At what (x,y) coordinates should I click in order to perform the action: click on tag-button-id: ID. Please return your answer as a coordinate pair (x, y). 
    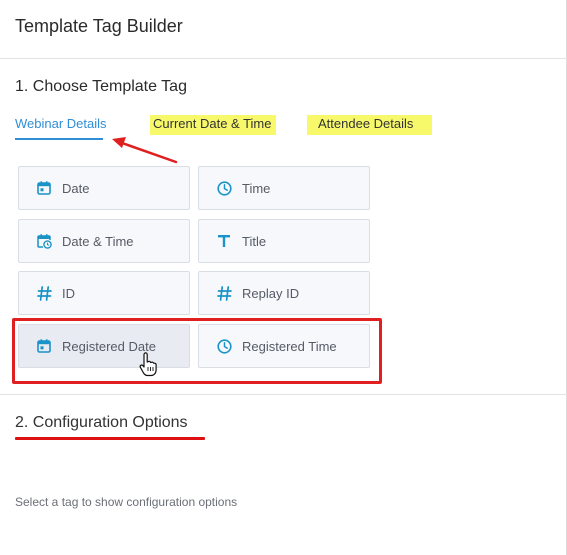
    Looking at the image, I should click on (104, 293).